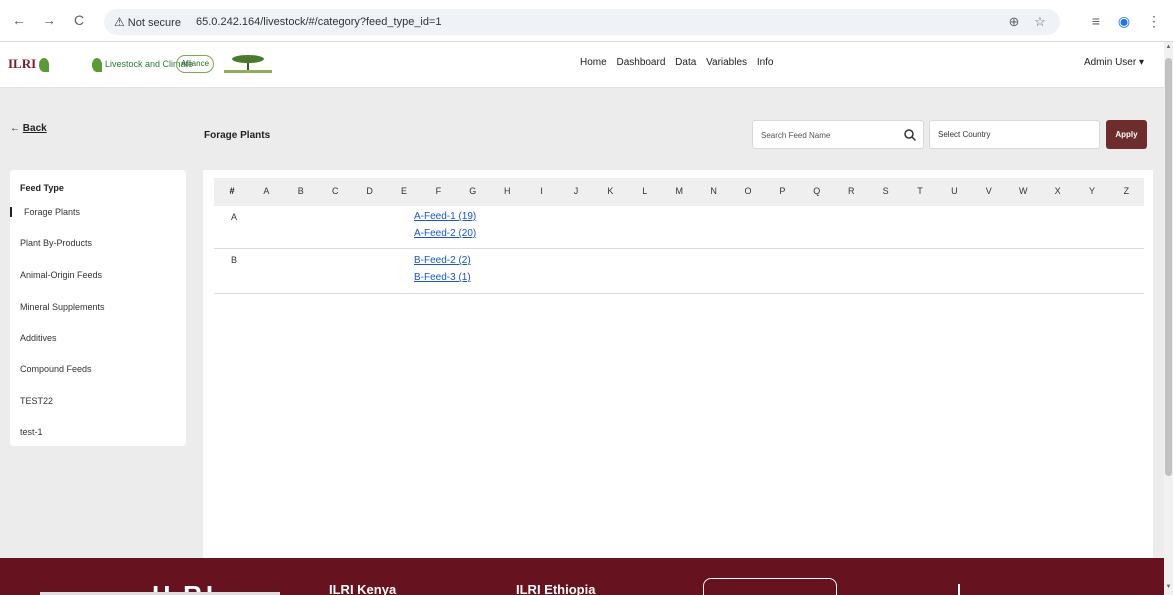 Image resolution: width=1173 pixels, height=595 pixels. Describe the element at coordinates (765, 62) in the screenshot. I see `nav-info: Info` at that location.